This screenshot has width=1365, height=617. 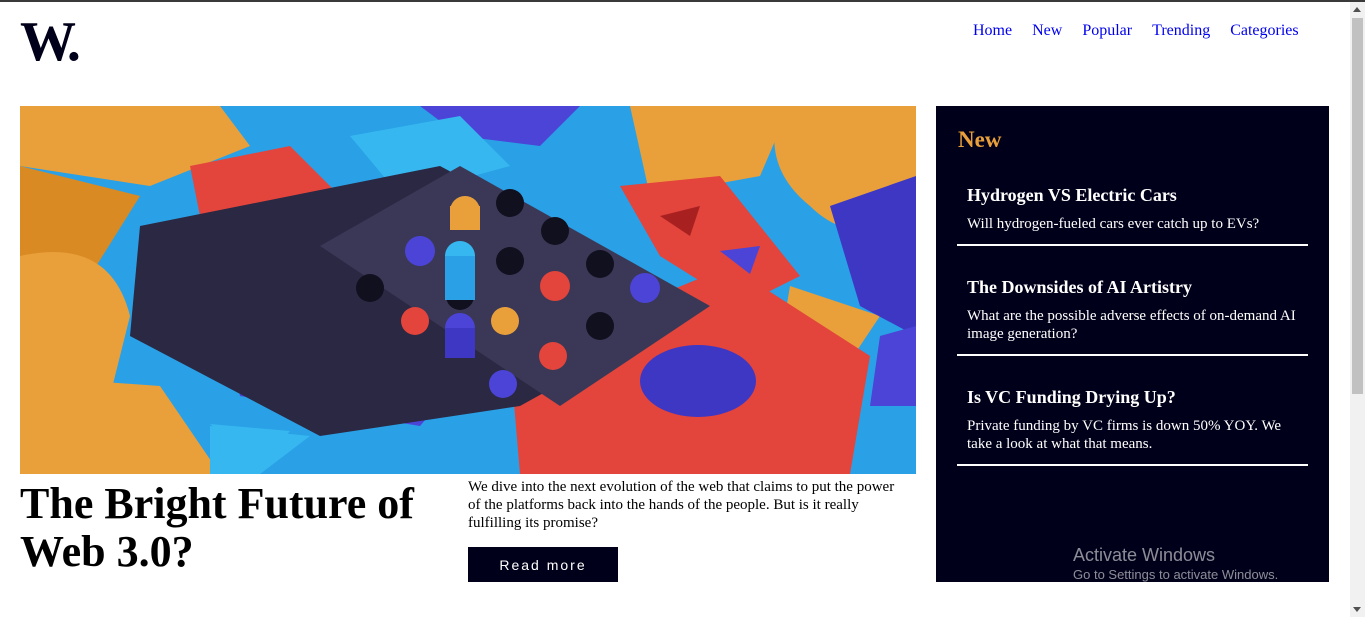 What do you see at coordinates (980, 139) in the screenshot?
I see `sidebar-heading: New` at bounding box center [980, 139].